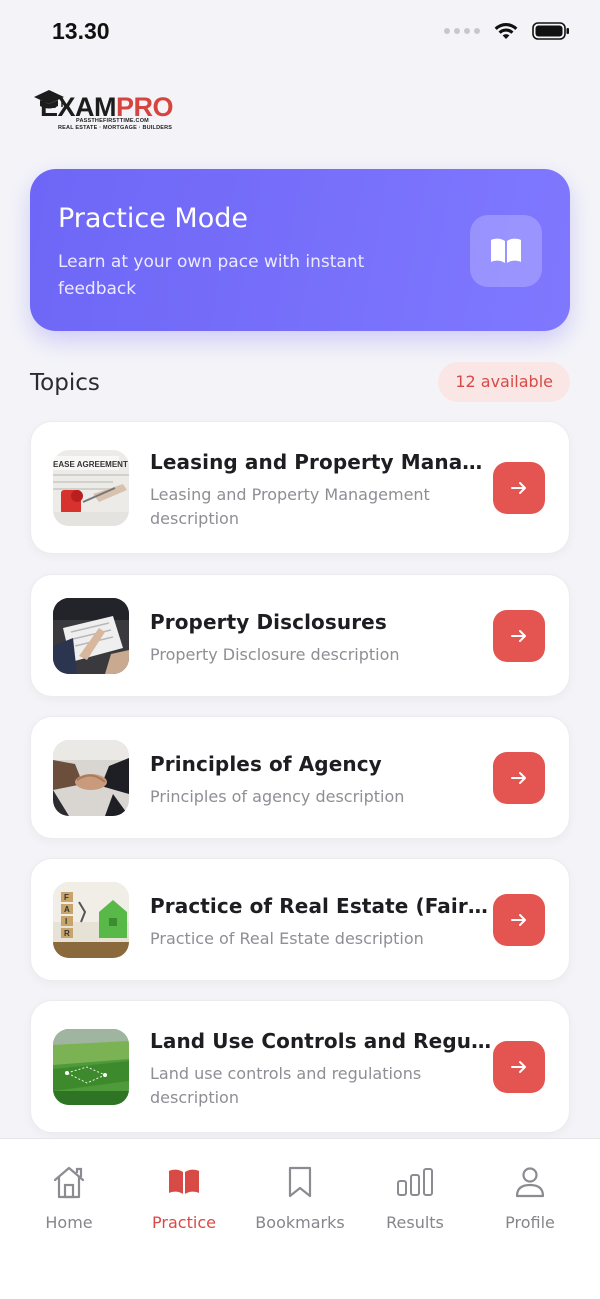 This screenshot has height=1299, width=600. What do you see at coordinates (300, 1182) in the screenshot?
I see `bookmark-icon` at bounding box center [300, 1182].